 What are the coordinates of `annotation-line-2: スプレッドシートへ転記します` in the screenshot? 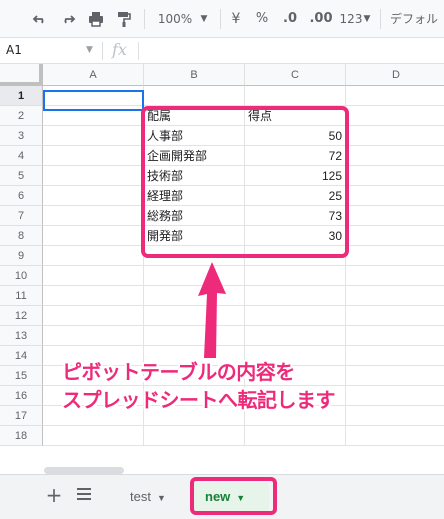 It's located at (199, 400).